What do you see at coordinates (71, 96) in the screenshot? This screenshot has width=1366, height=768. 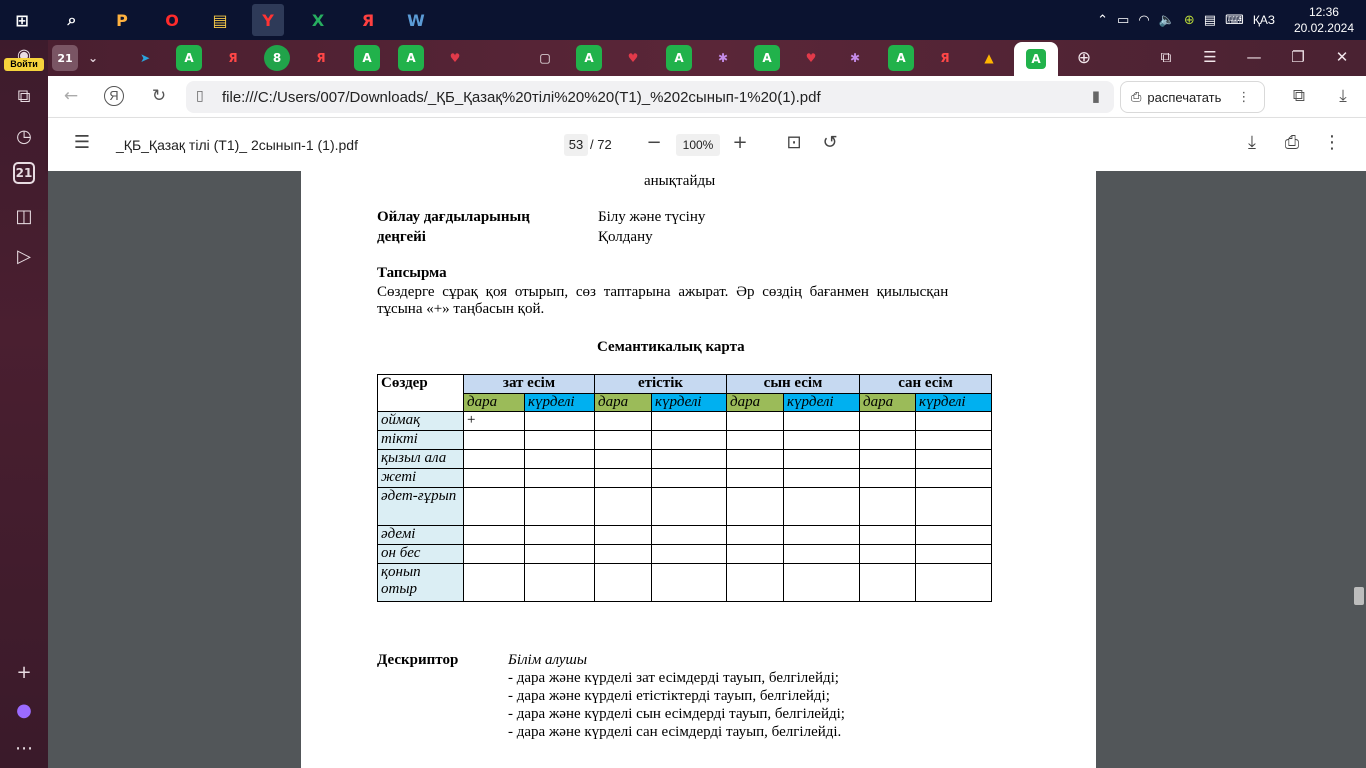 I see `back-button: ←` at bounding box center [71, 96].